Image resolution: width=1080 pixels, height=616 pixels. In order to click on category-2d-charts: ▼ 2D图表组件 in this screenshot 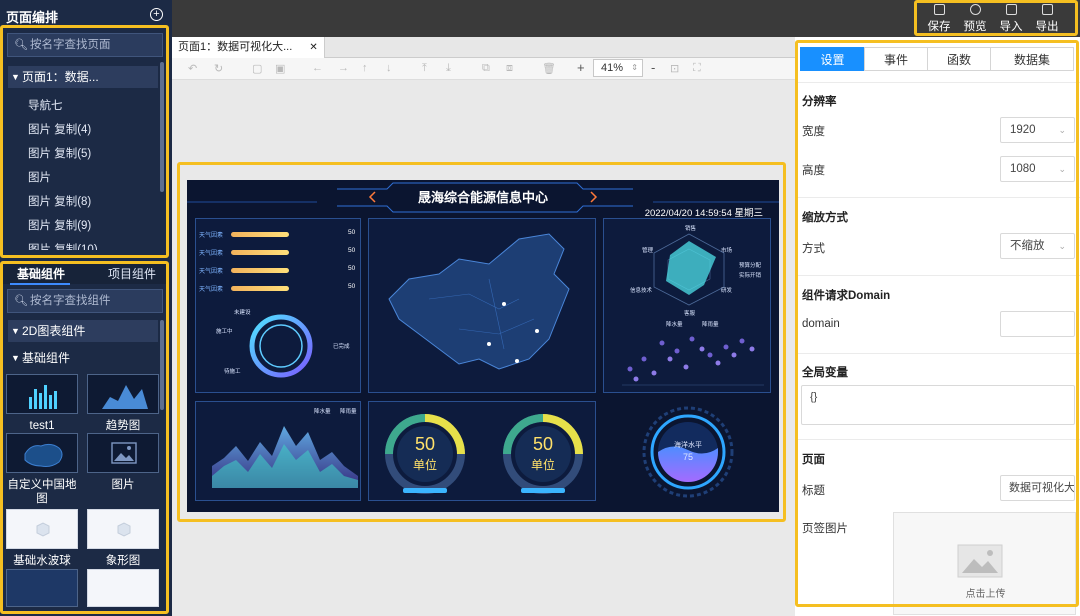, I will do `click(83, 331)`.